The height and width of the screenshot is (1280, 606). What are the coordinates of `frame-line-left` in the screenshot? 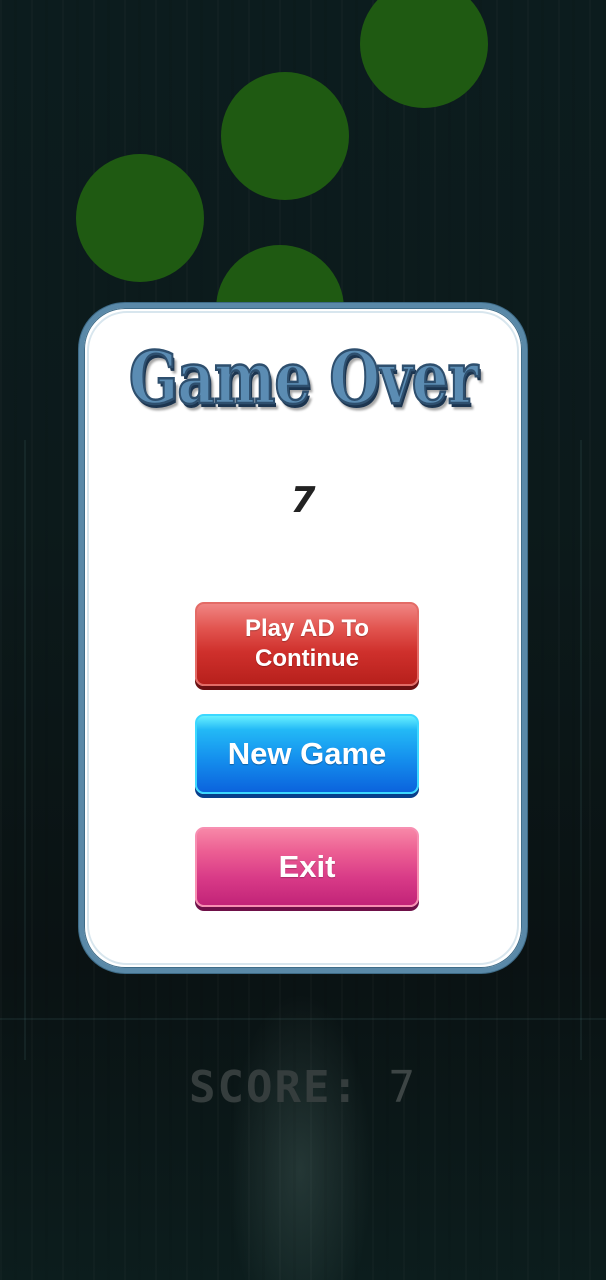 It's located at (25, 750).